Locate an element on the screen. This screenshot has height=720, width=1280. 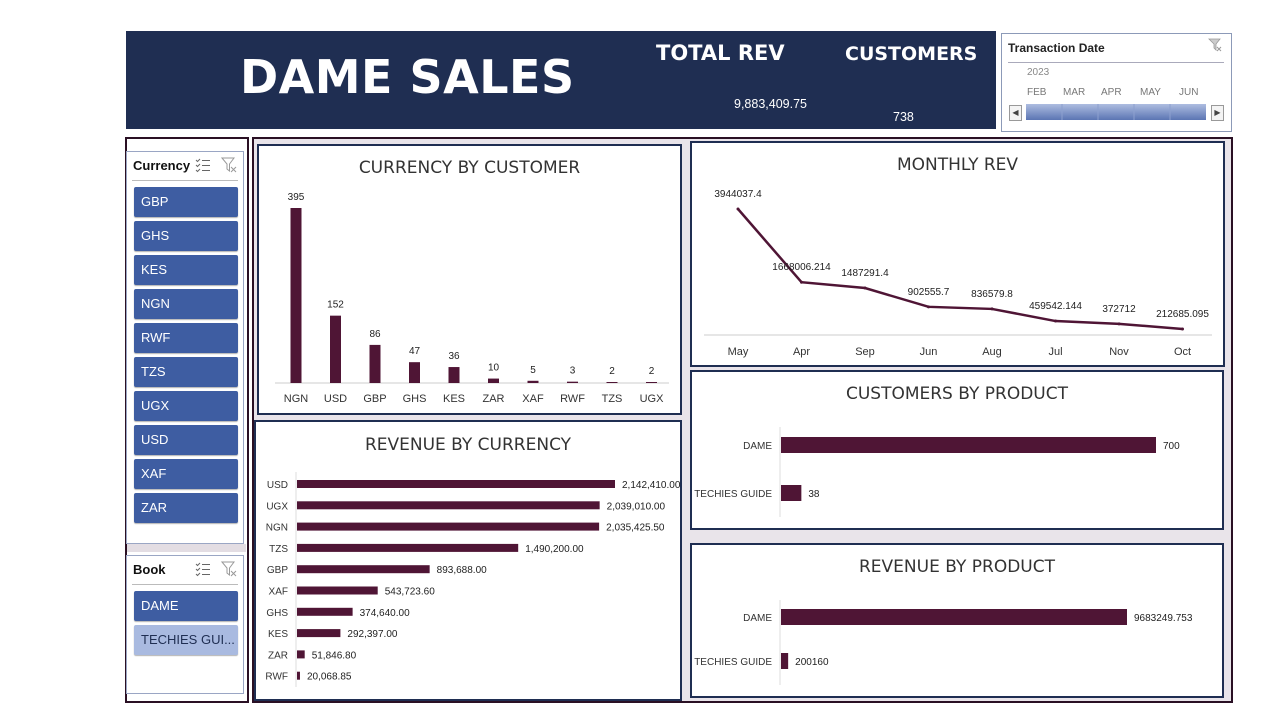
data-label: 292,397.00 is located at coordinates (372, 634).